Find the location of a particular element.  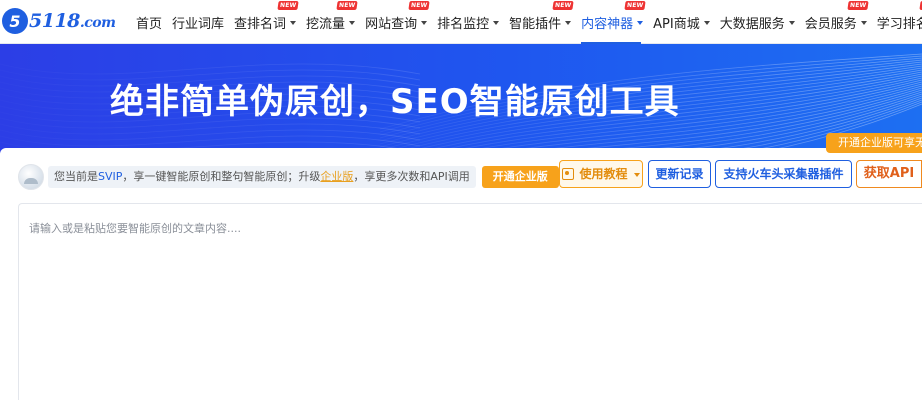

nav-item: 行业词库 is located at coordinates (200, 22).